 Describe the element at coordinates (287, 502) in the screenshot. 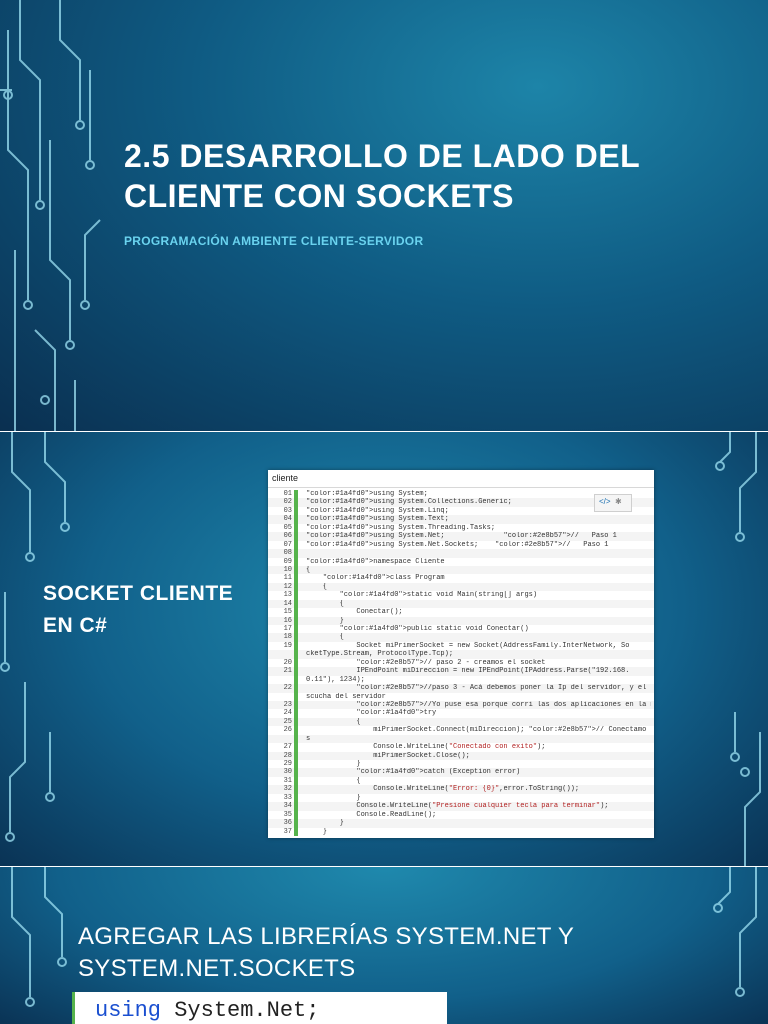

I see `line-number: 02` at that location.